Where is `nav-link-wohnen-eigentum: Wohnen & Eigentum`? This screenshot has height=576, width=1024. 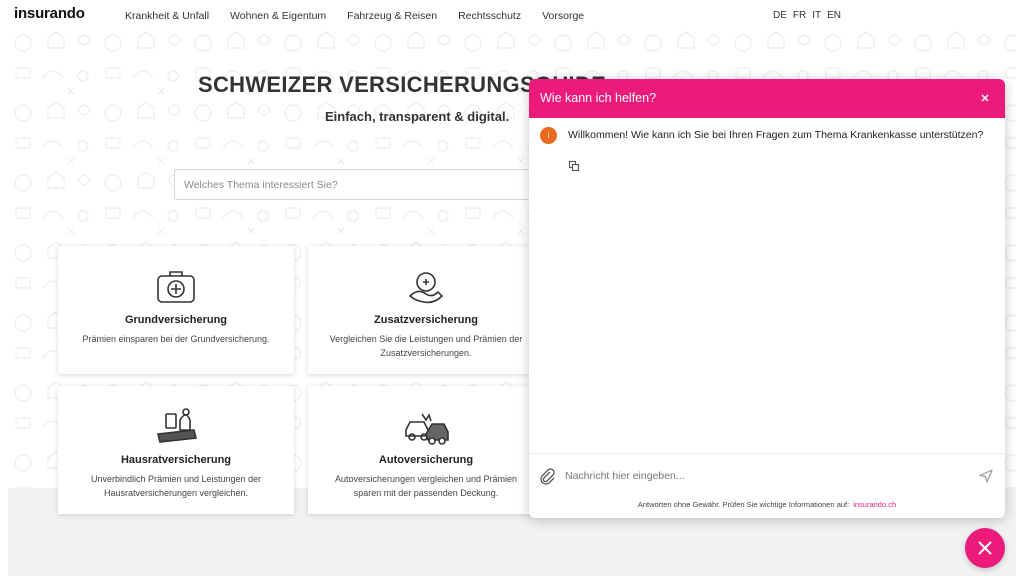
nav-link-wohnen-eigentum: Wohnen & Eigentum is located at coordinates (278, 16).